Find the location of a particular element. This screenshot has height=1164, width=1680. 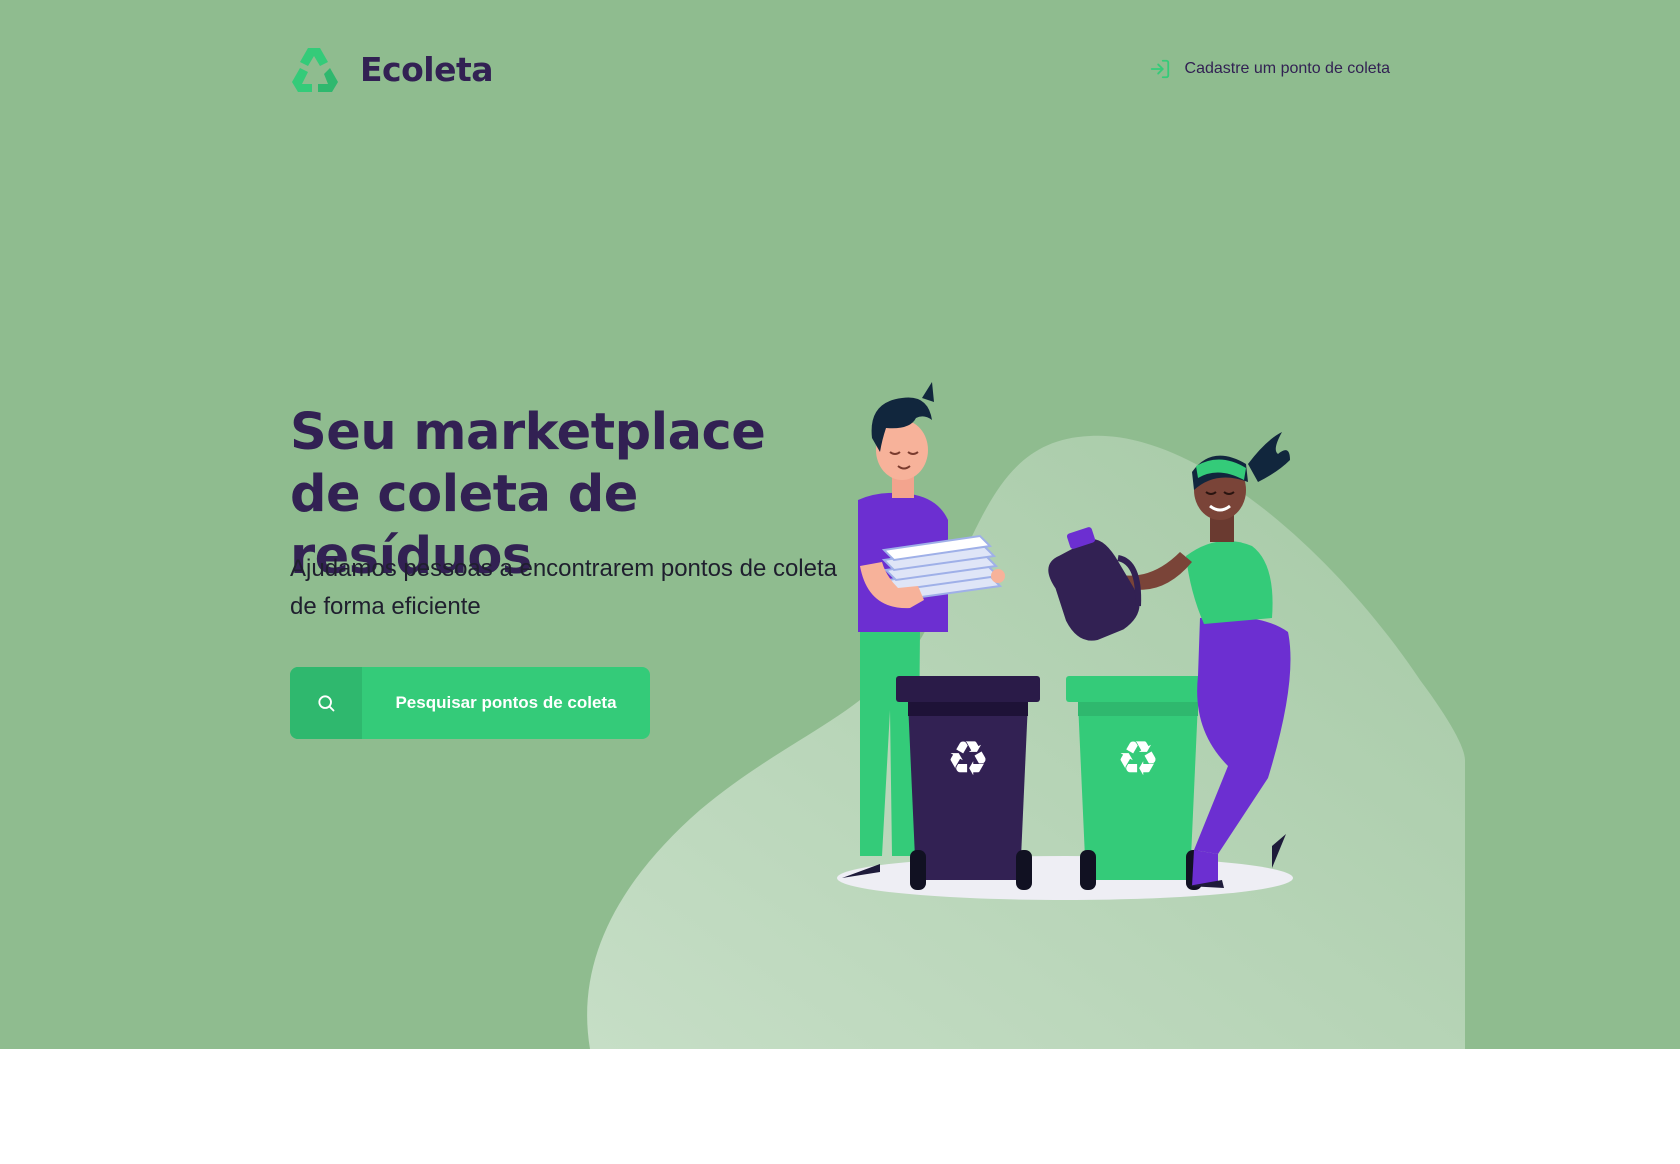

search-icon is located at coordinates (326, 703).